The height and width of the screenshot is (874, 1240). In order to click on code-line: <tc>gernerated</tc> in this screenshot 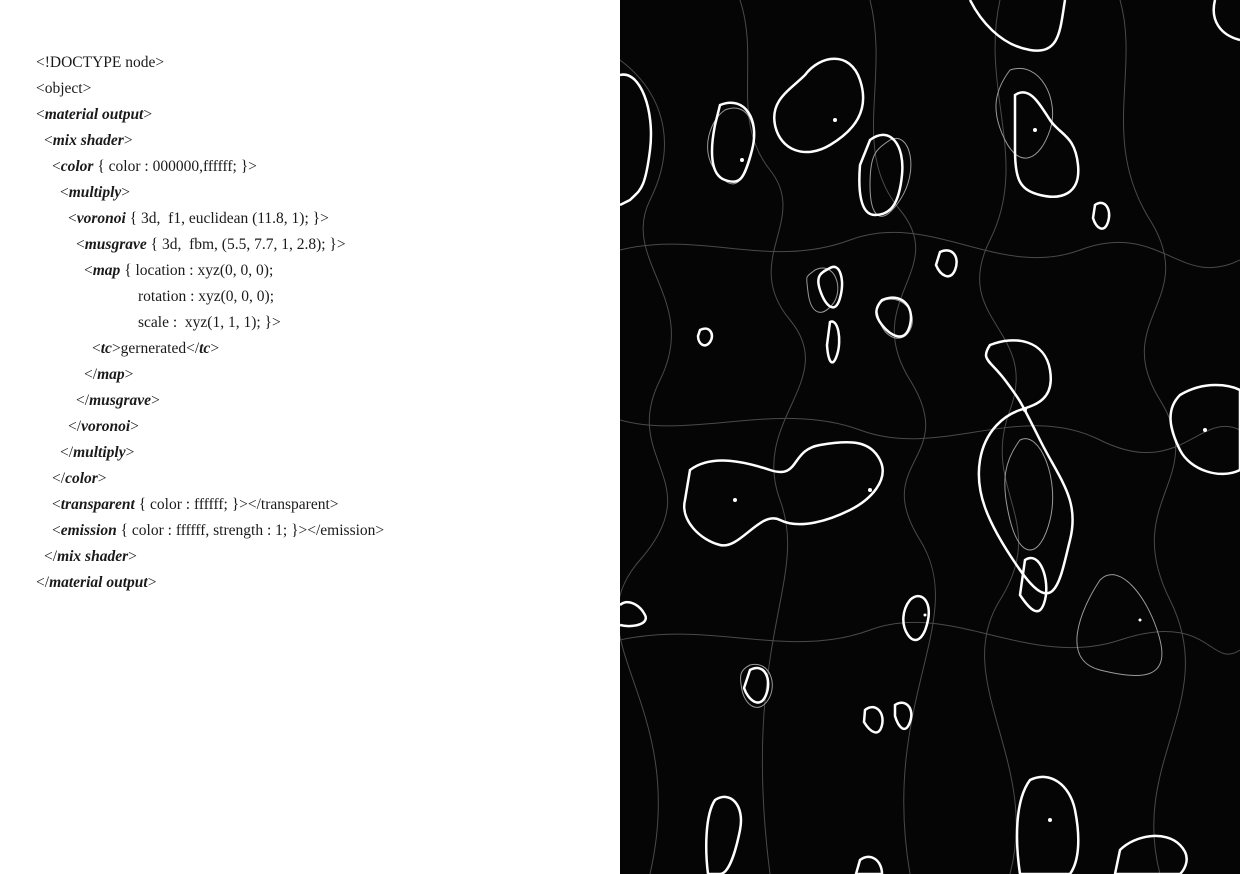, I will do `click(155, 349)`.